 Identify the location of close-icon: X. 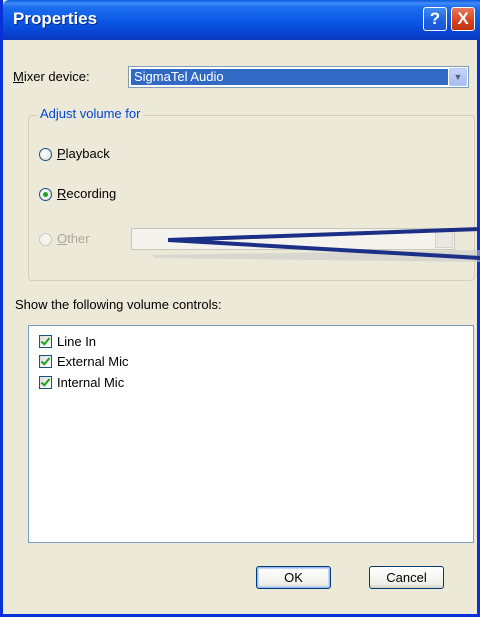
(463, 19).